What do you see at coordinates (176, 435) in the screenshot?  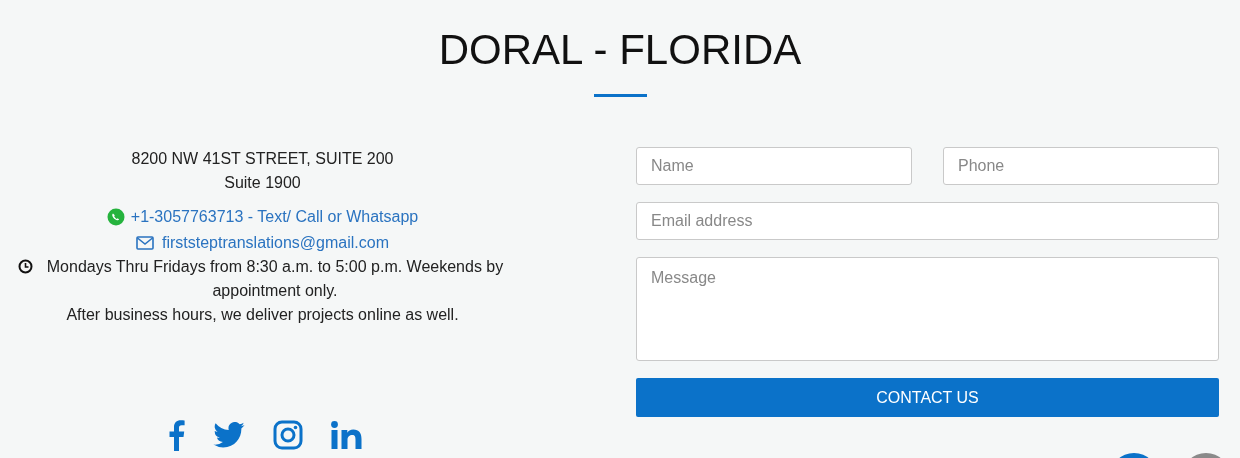 I see `facebook-icon` at bounding box center [176, 435].